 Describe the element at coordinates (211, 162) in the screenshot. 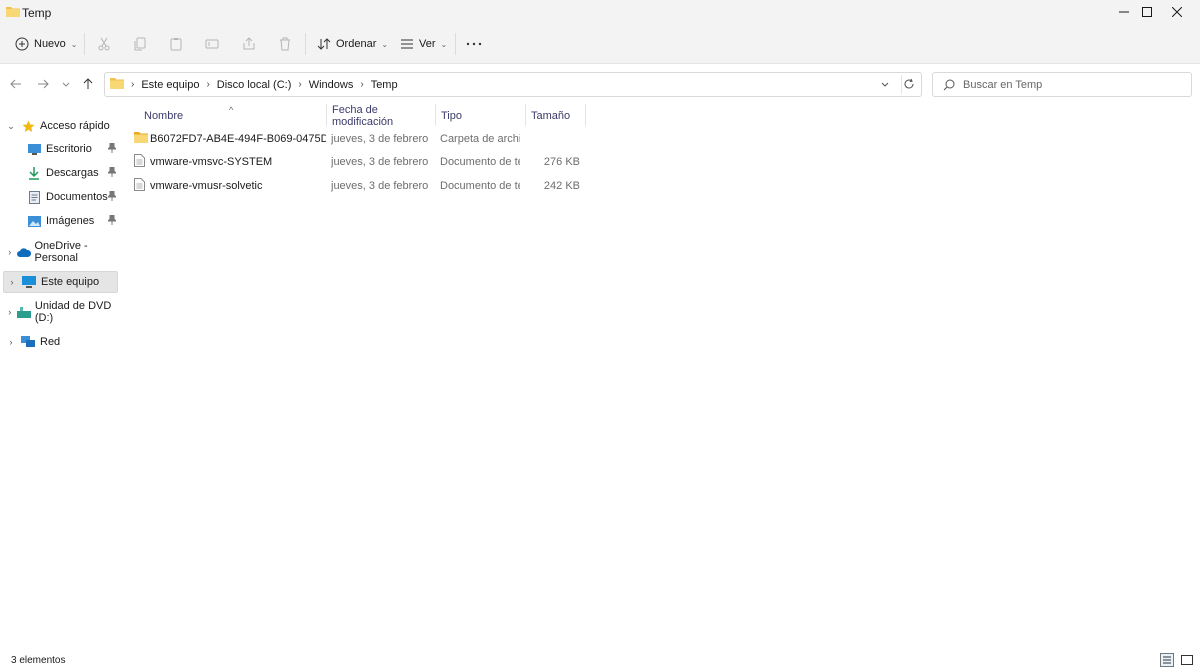

I see `file-name: vmware-vmsvc-SYSTEM` at that location.